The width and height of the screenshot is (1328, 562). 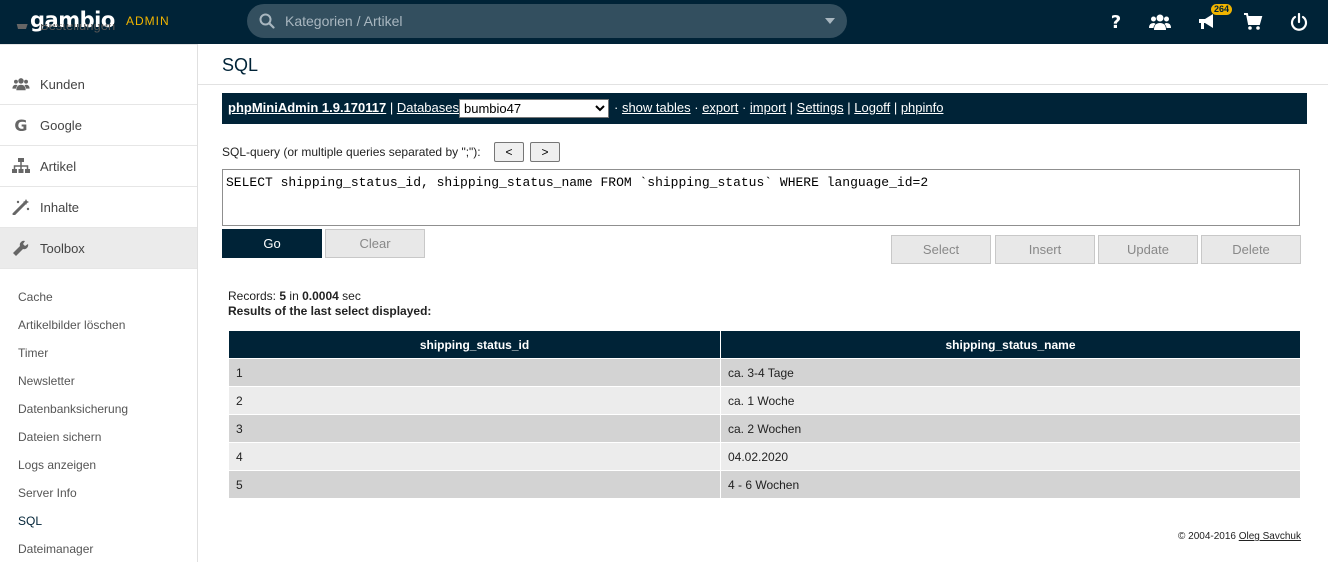 I want to click on sidebar-item-google: G Google, so click(x=98, y=125).